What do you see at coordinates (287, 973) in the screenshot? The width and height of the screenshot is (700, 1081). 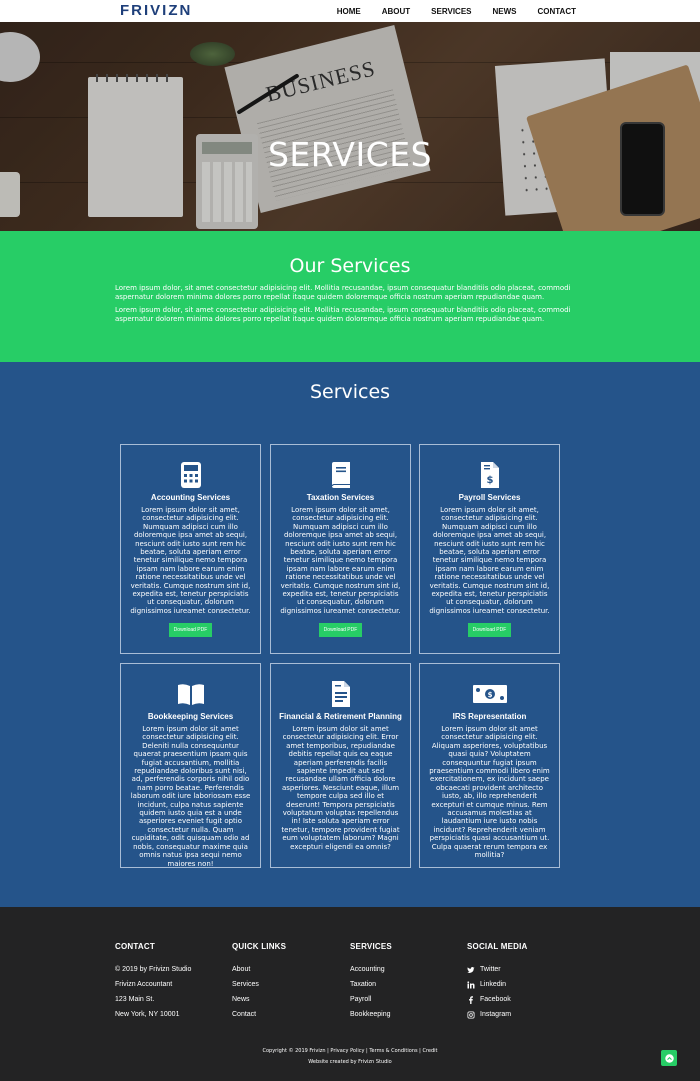 I see `footer-link-about: About` at bounding box center [287, 973].